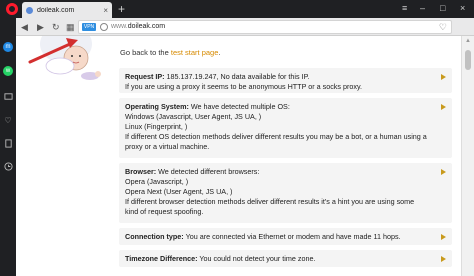 This screenshot has height=276, width=474. Describe the element at coordinates (404, 8) in the screenshot. I see `easy-setup-icon: ≡` at that location.